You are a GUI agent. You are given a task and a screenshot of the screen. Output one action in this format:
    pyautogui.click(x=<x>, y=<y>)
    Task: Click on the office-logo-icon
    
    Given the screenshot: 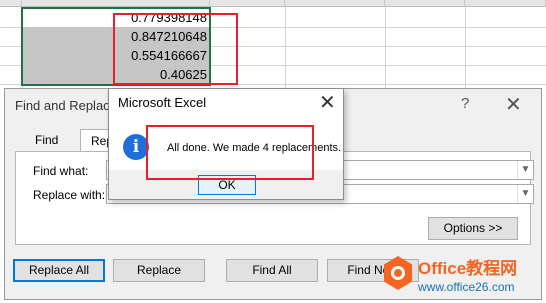 What is the action you would take?
    pyautogui.click(x=398, y=273)
    